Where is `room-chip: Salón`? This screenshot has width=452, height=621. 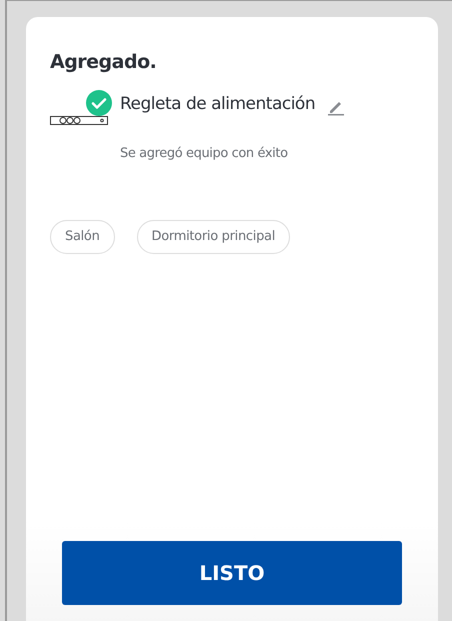 room-chip: Salón is located at coordinates (82, 237).